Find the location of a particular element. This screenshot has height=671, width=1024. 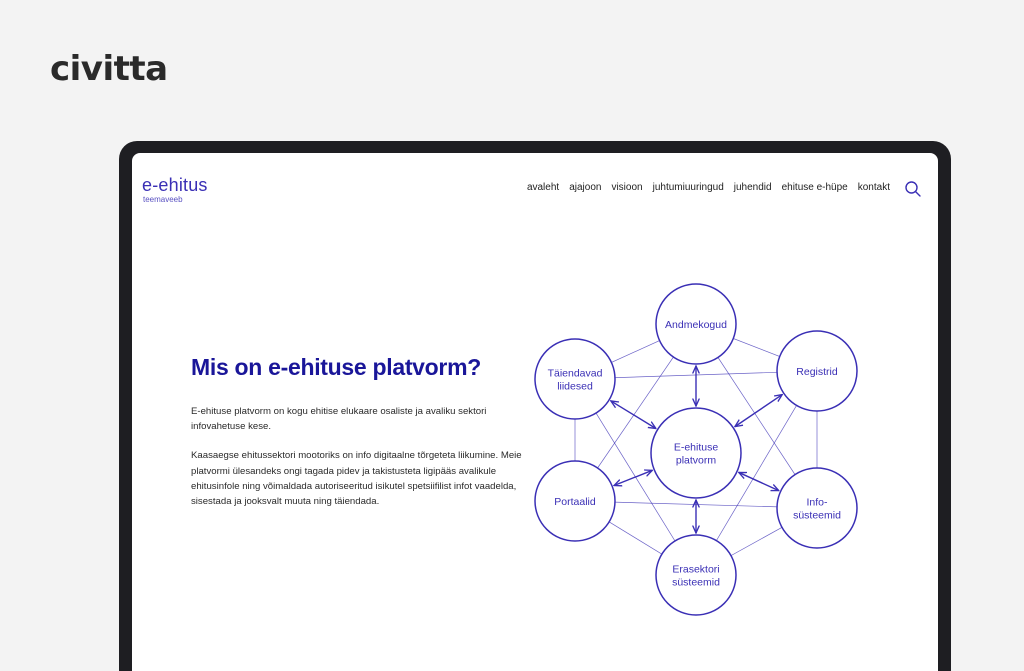

node-erasektori-label: Erasektori is located at coordinates (695, 570).